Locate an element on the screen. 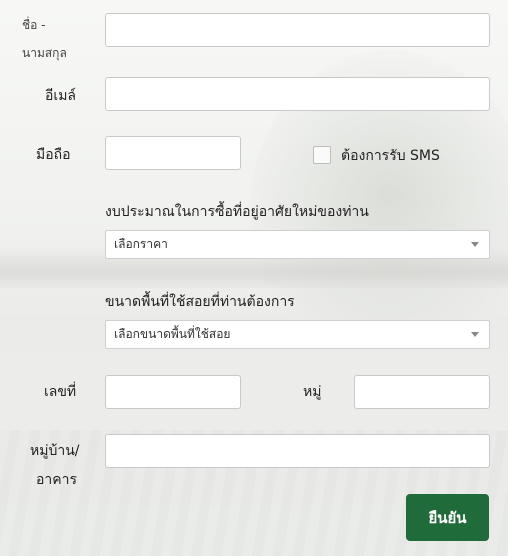  submit-button: ยืนยัน is located at coordinates (447, 517).